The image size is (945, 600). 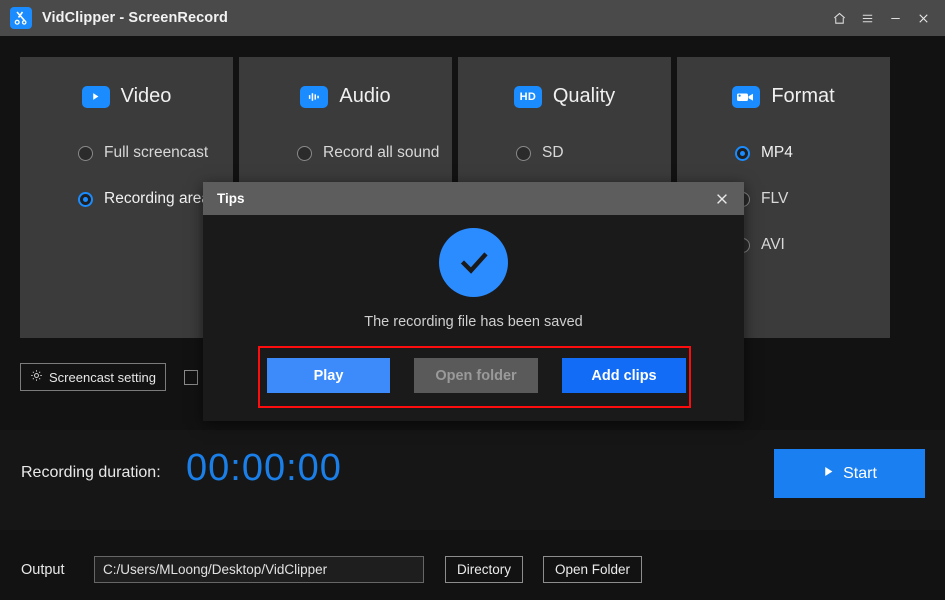 I want to click on recording-duration-value: 00:00:00, so click(x=264, y=468).